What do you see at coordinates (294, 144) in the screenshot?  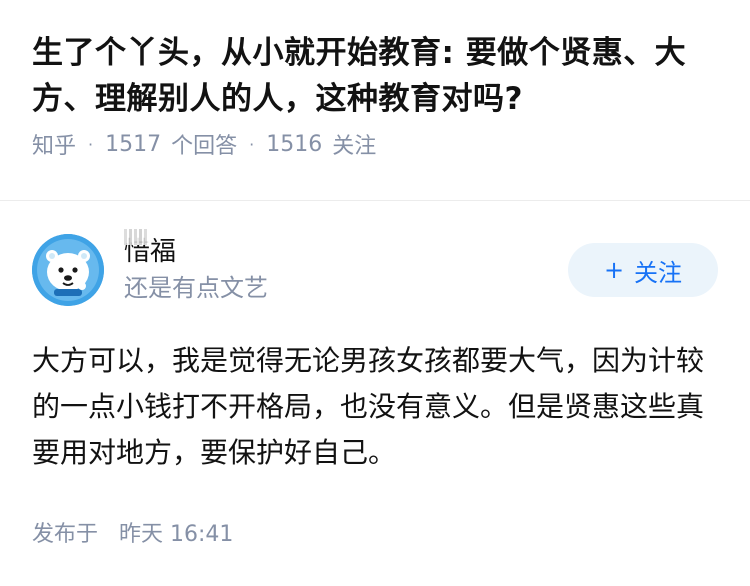 I see `follow-count: 1516` at bounding box center [294, 144].